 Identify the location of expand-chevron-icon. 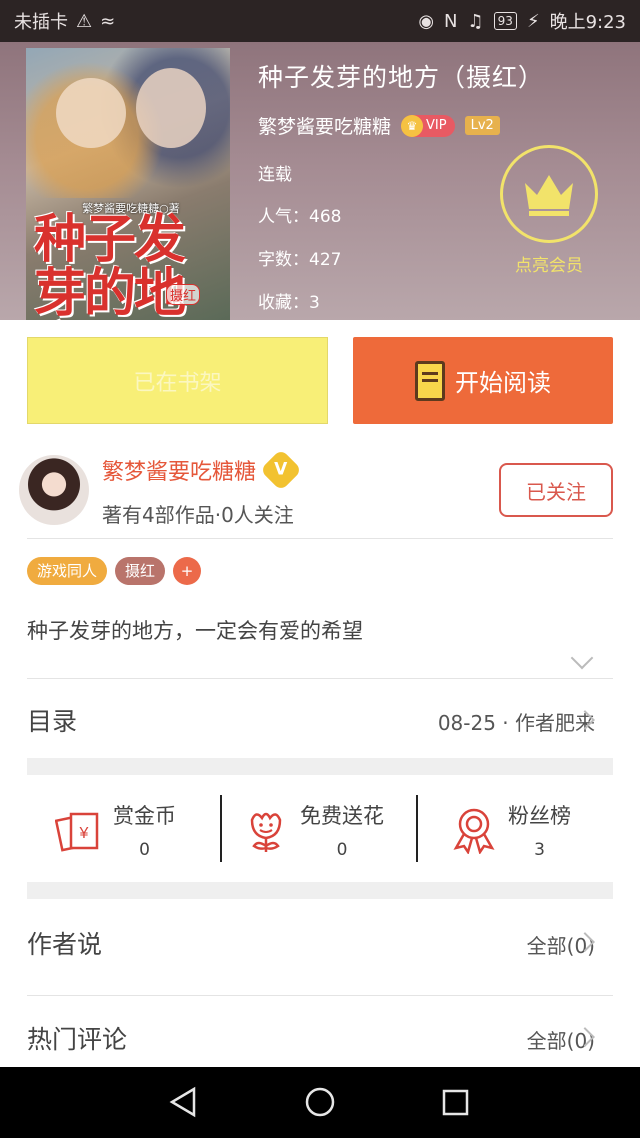
(582, 658).